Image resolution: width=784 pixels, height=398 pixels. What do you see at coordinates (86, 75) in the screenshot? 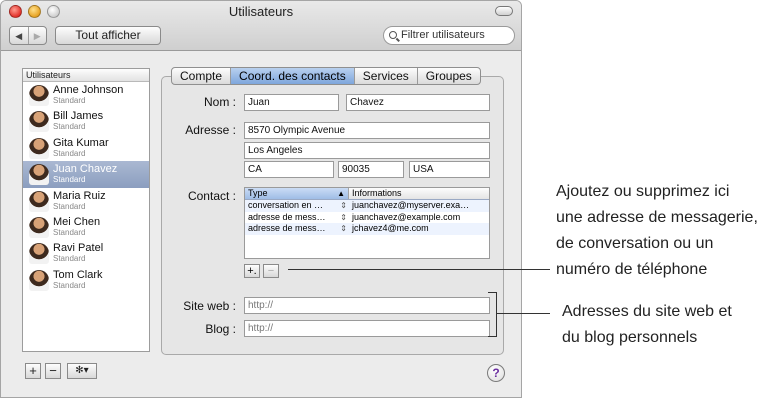
I see `user-list-header: Utilisateurs` at bounding box center [86, 75].